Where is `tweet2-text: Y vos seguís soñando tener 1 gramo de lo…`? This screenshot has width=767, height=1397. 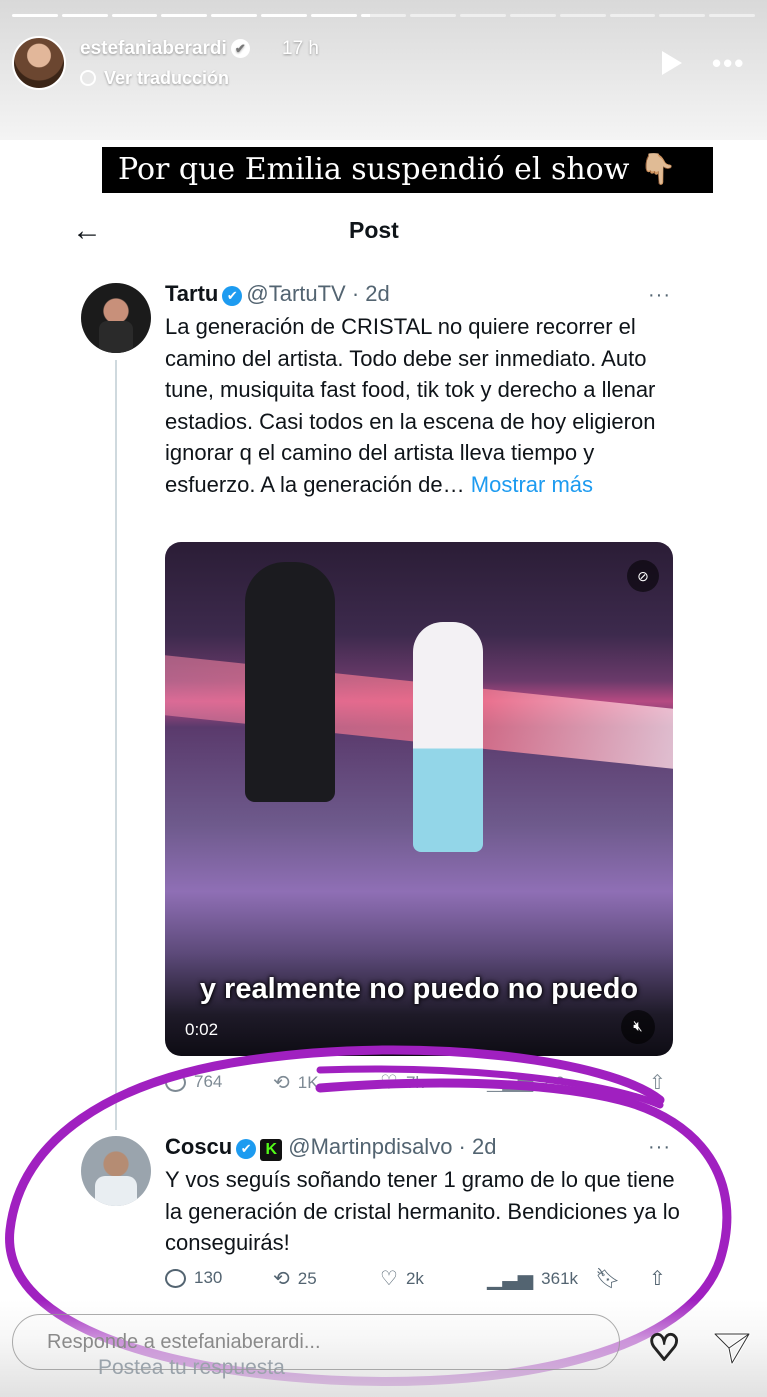 tweet2-text: Y vos seguís soñando tener 1 gramo de lo… is located at coordinates (422, 1211).